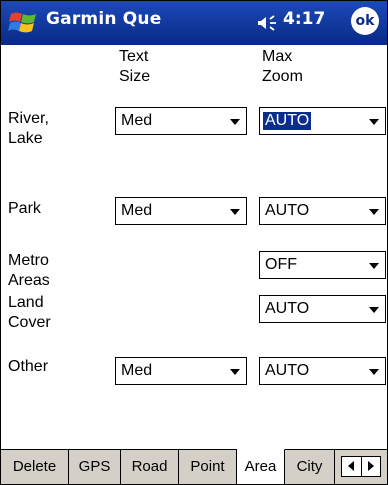 This screenshot has width=388, height=485. Describe the element at coordinates (134, 56) in the screenshot. I see `text-size-header-line1: Text` at that location.